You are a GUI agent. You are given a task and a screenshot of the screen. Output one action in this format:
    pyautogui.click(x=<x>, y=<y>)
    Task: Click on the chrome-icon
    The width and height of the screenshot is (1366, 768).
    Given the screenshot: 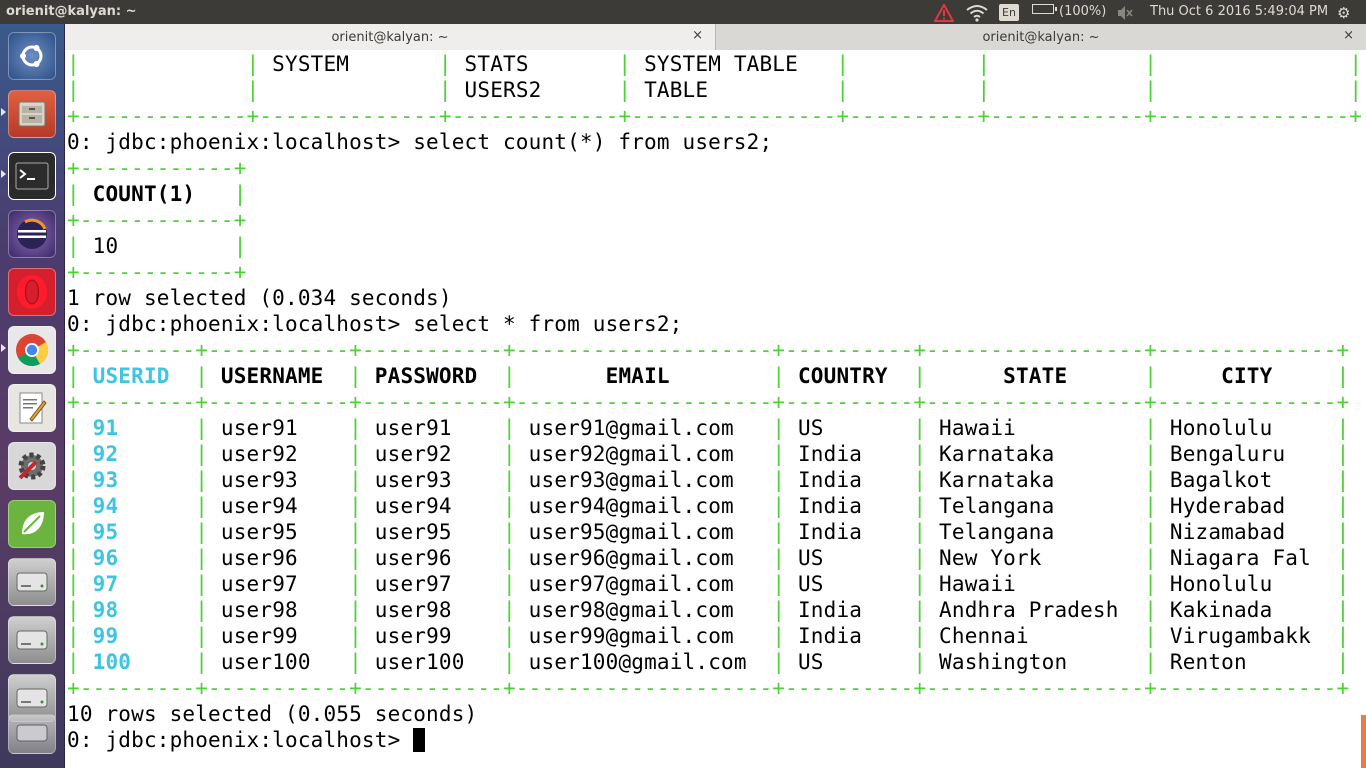 What is the action you would take?
    pyautogui.click(x=32, y=350)
    